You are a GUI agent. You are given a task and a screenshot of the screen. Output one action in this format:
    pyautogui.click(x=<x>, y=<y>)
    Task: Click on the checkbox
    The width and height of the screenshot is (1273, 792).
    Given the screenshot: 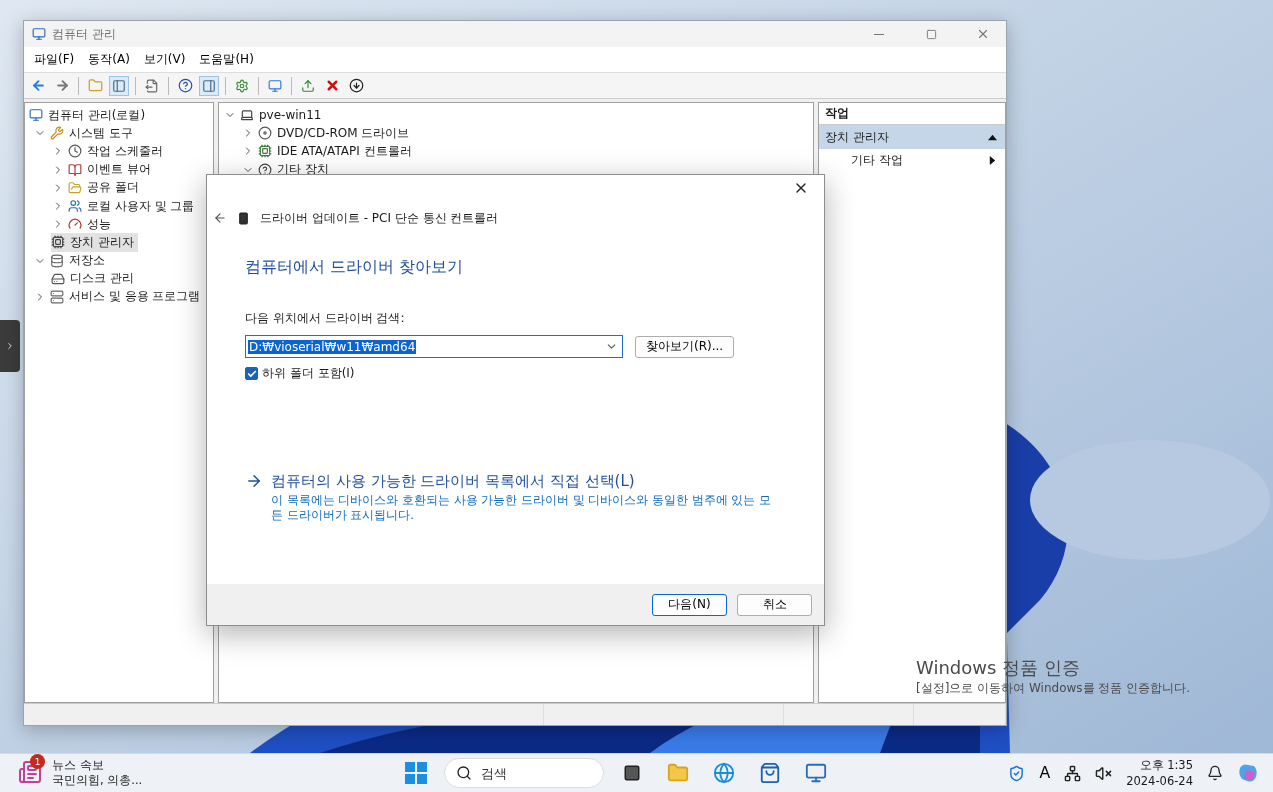 What is the action you would take?
    pyautogui.click(x=251, y=373)
    